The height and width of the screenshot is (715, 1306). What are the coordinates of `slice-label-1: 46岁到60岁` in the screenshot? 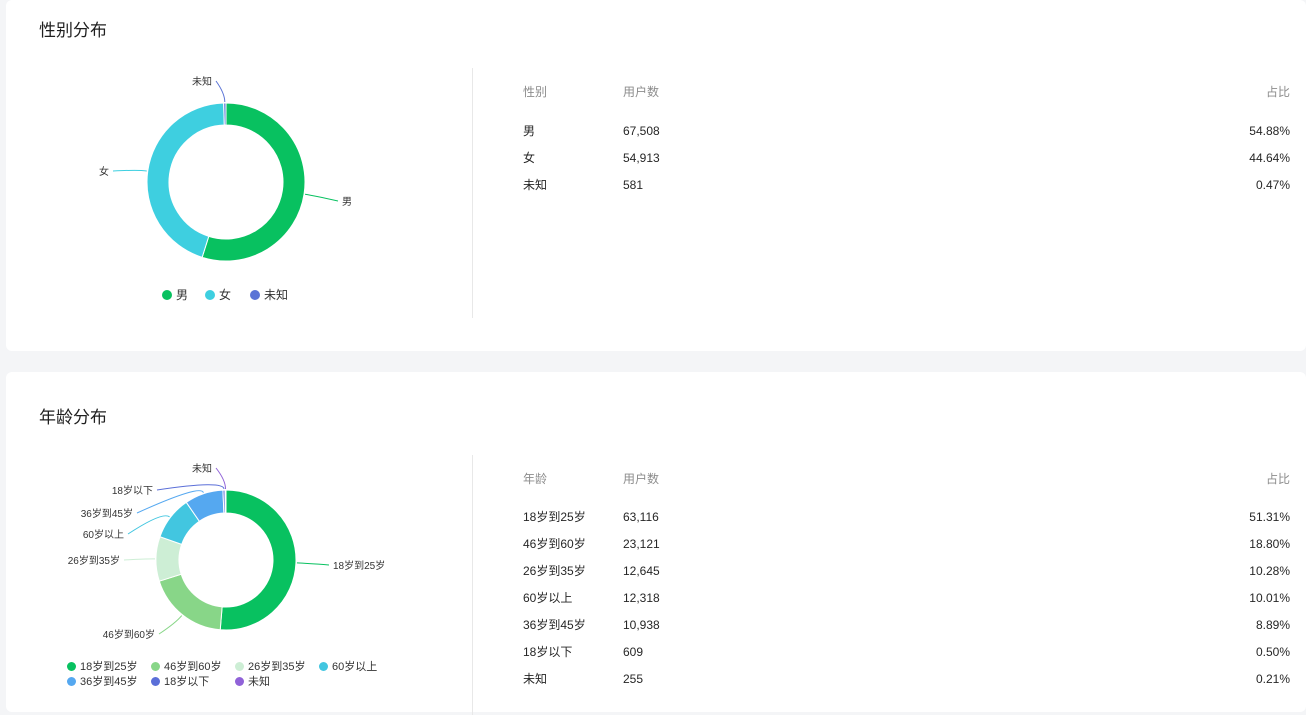 It's located at (129, 634).